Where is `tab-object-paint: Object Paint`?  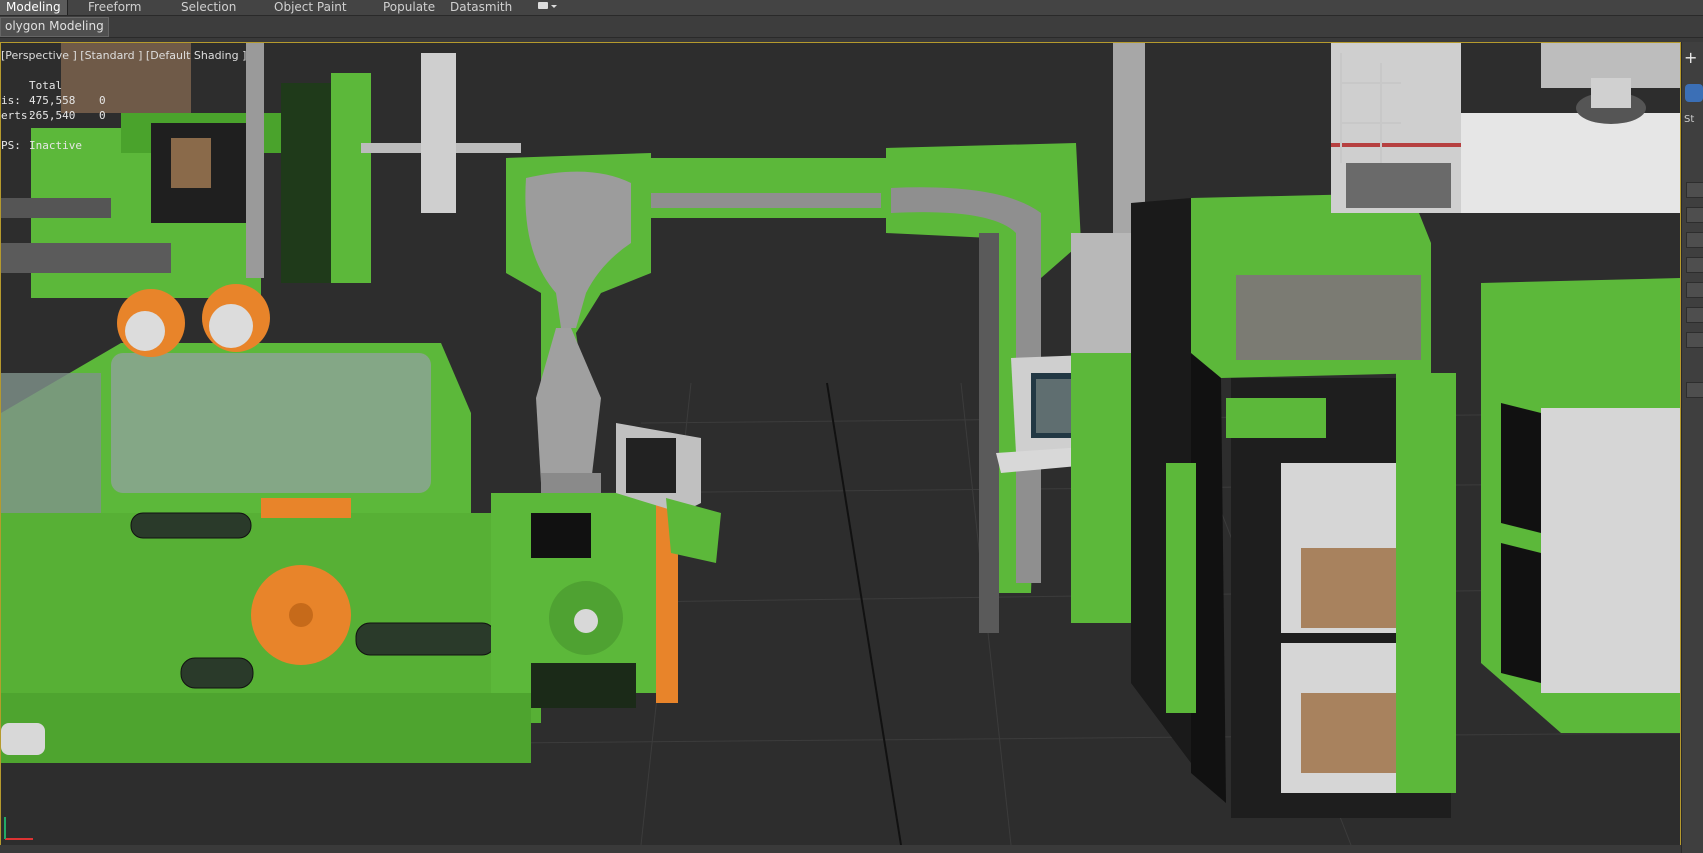
tab-object-paint: Object Paint is located at coordinates (310, 7).